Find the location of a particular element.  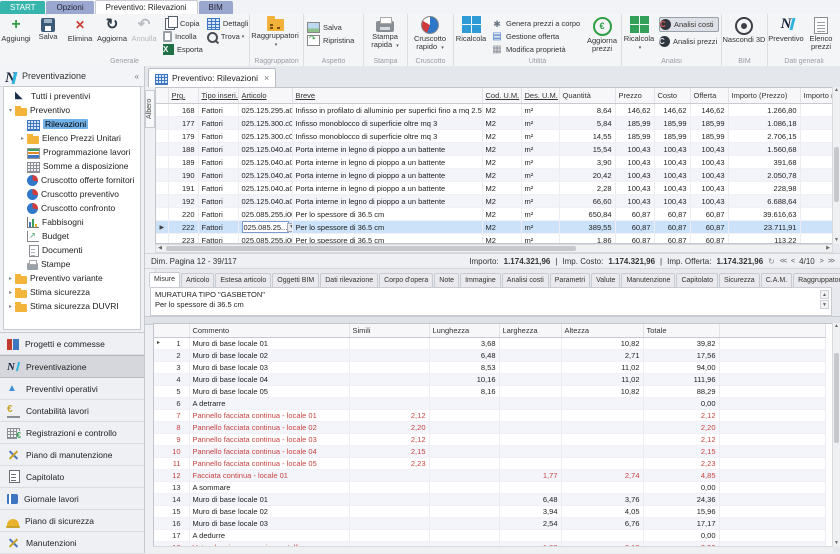

cruscotto-rapido-button: Cruscotto rapido ▾ is located at coordinates (430, 33).